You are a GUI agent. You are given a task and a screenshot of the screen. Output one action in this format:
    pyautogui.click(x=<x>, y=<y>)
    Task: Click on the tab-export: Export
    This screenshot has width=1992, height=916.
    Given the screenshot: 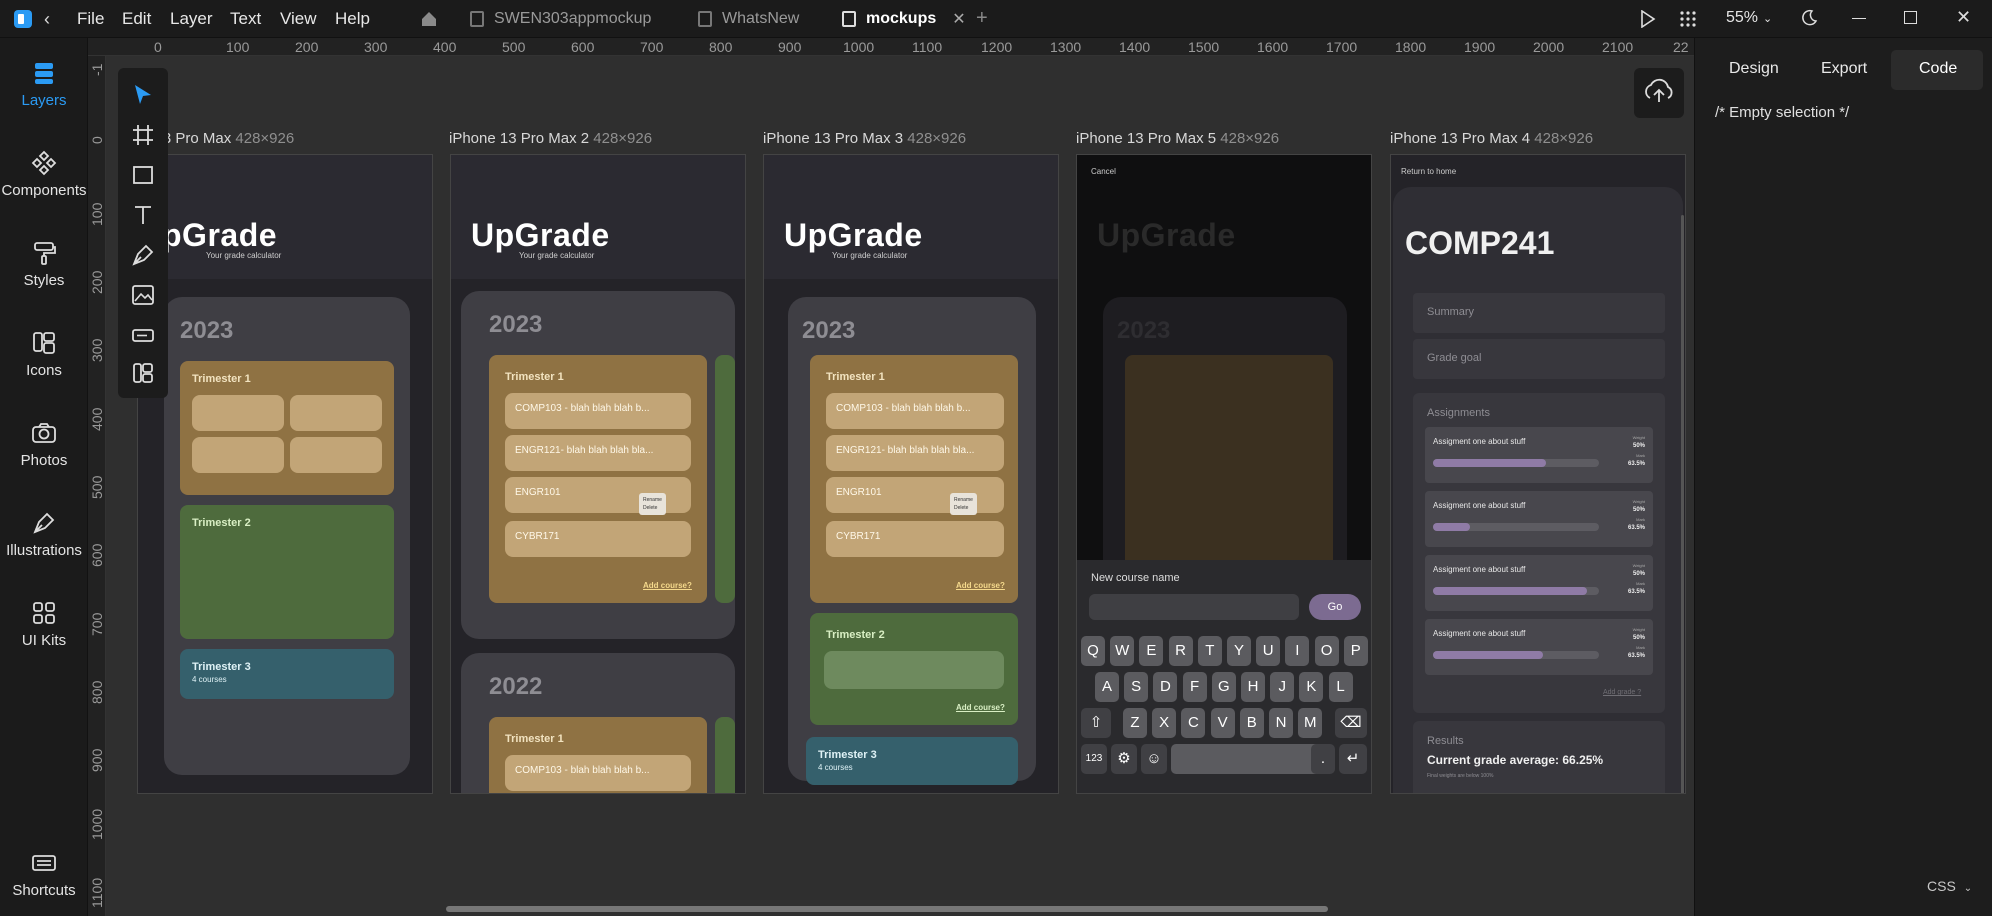 What is the action you would take?
    pyautogui.click(x=1844, y=69)
    